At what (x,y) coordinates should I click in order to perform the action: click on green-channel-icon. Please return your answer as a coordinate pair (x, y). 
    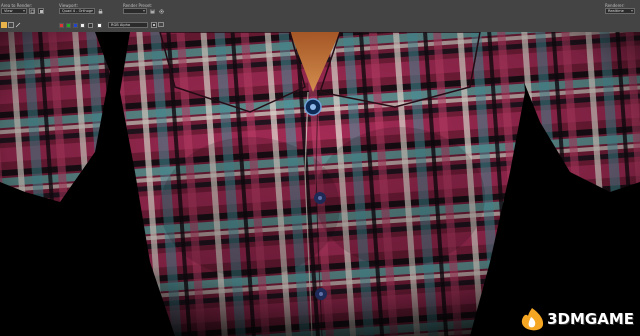
    Looking at the image, I should click on (68, 25).